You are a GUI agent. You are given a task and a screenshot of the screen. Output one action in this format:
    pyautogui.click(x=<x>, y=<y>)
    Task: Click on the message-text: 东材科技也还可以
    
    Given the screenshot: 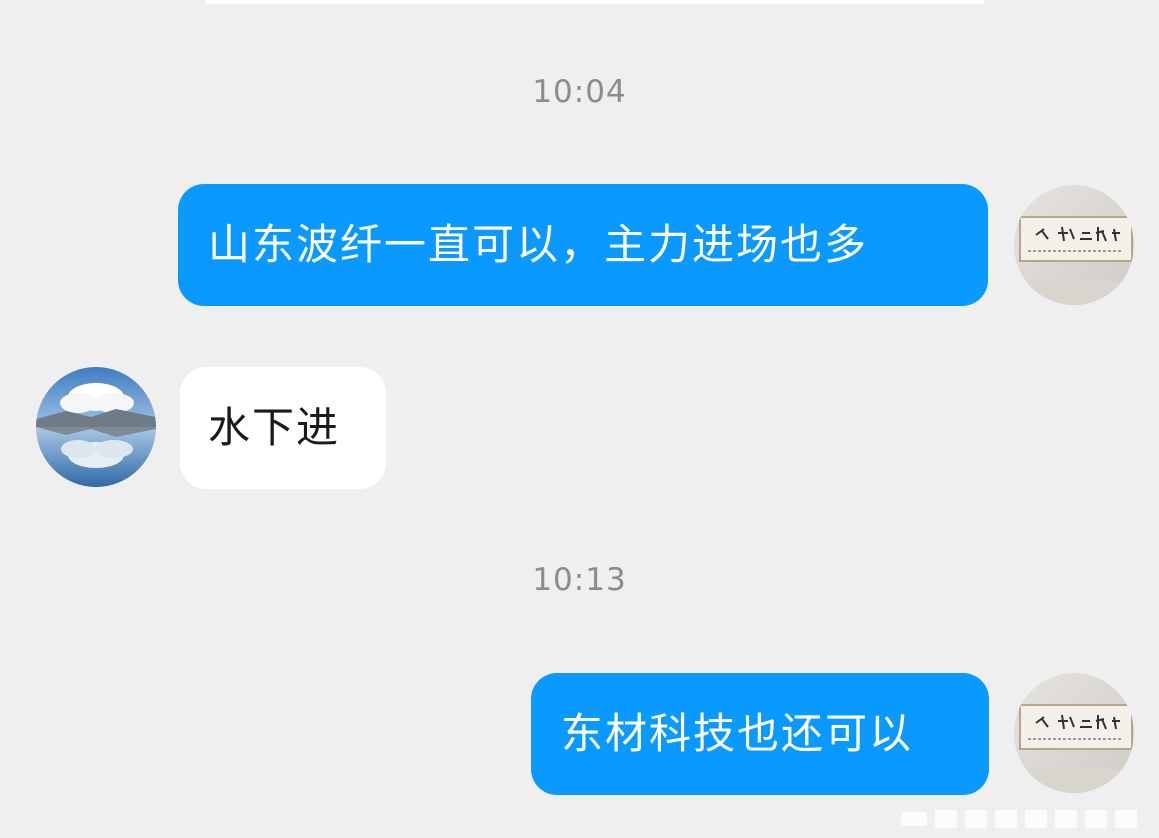 What is the action you would take?
    pyautogui.click(x=737, y=733)
    